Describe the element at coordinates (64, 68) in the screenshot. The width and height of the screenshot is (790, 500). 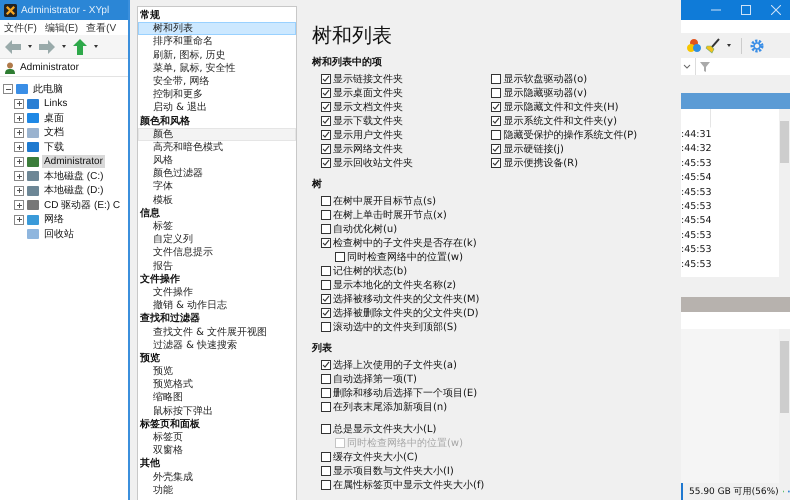
I see `address-bar: Administrator` at that location.